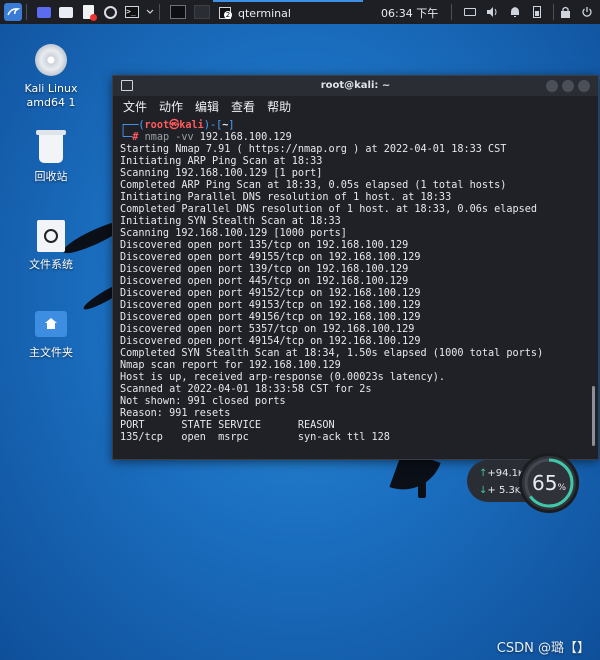 This screenshot has height=660, width=600. I want to click on usage-gauge: 65%, so click(549, 483).